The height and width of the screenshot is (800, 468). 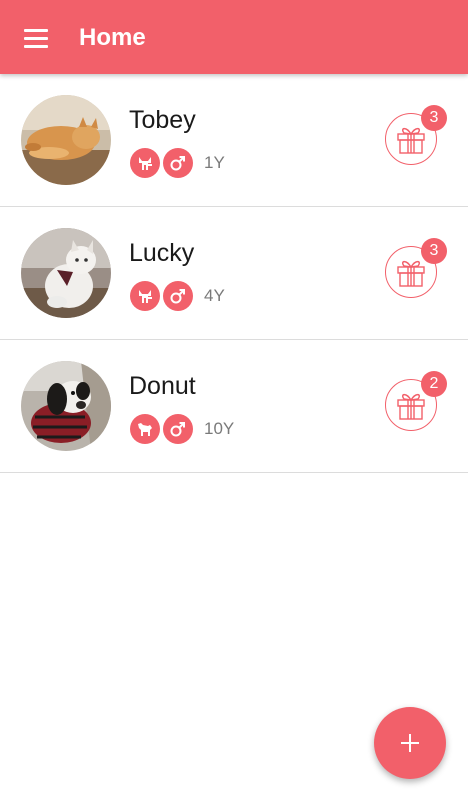 What do you see at coordinates (234, 37) in the screenshot?
I see `app-bar: Home` at bounding box center [234, 37].